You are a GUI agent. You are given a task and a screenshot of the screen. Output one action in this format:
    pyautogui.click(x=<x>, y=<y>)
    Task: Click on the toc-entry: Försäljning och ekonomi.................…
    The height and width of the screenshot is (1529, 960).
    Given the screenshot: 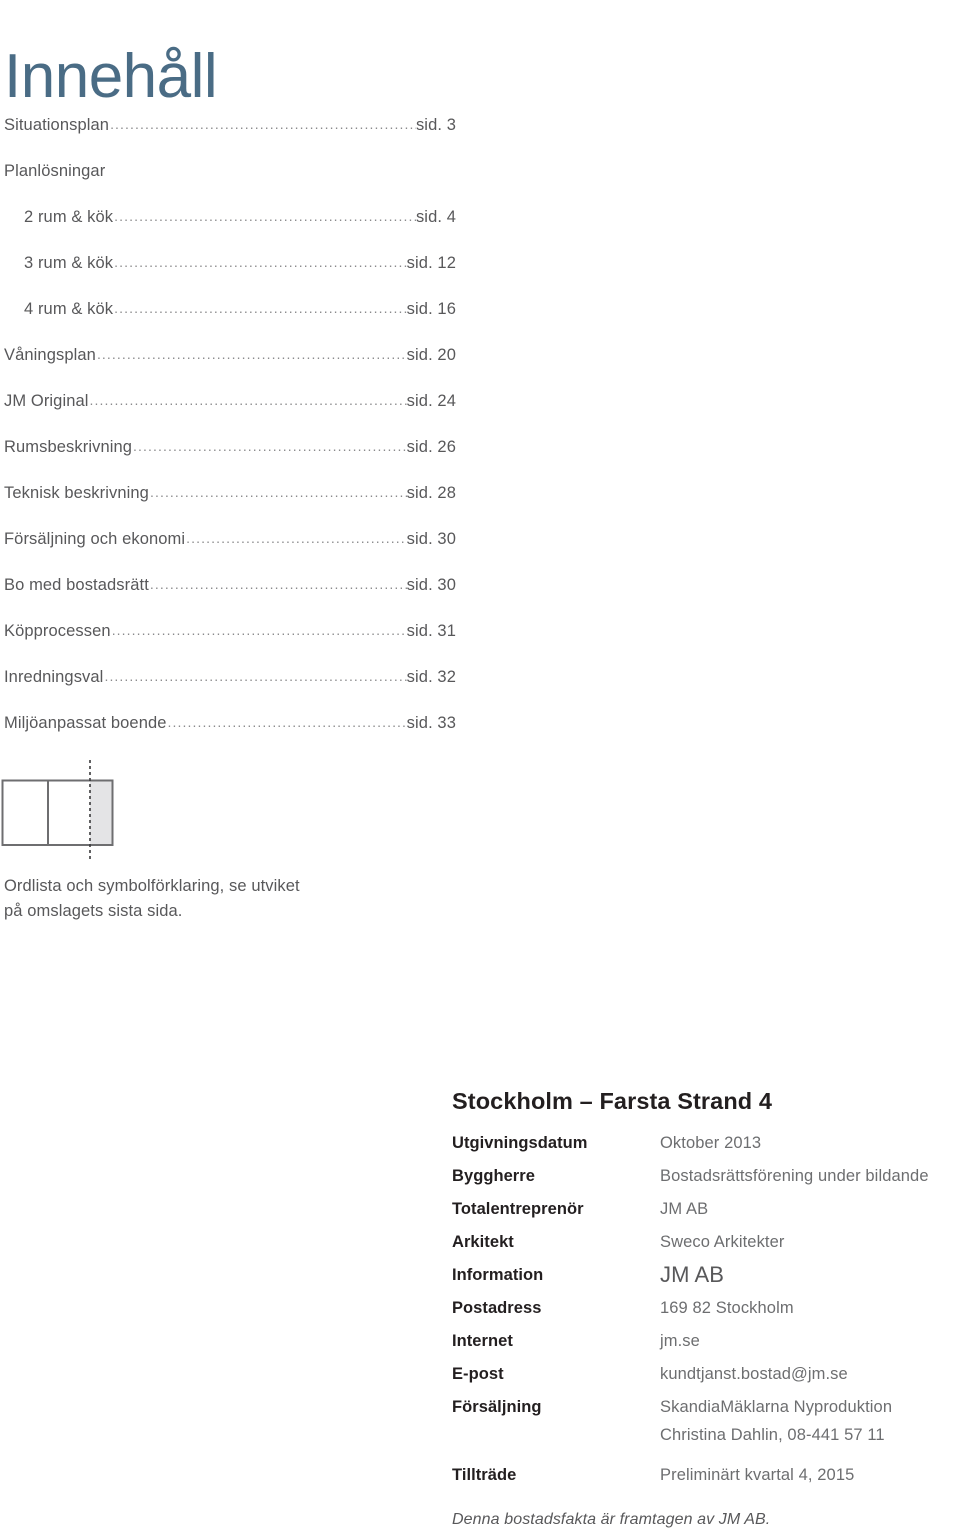 What is the action you would take?
    pyautogui.click(x=230, y=553)
    